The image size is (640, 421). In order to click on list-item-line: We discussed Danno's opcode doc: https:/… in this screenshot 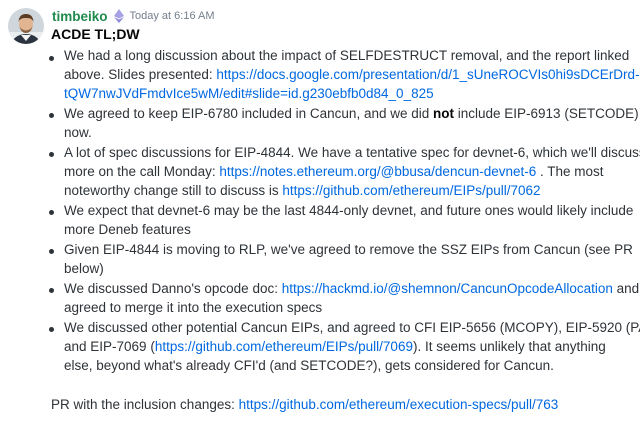, I will do `click(352, 288)`.